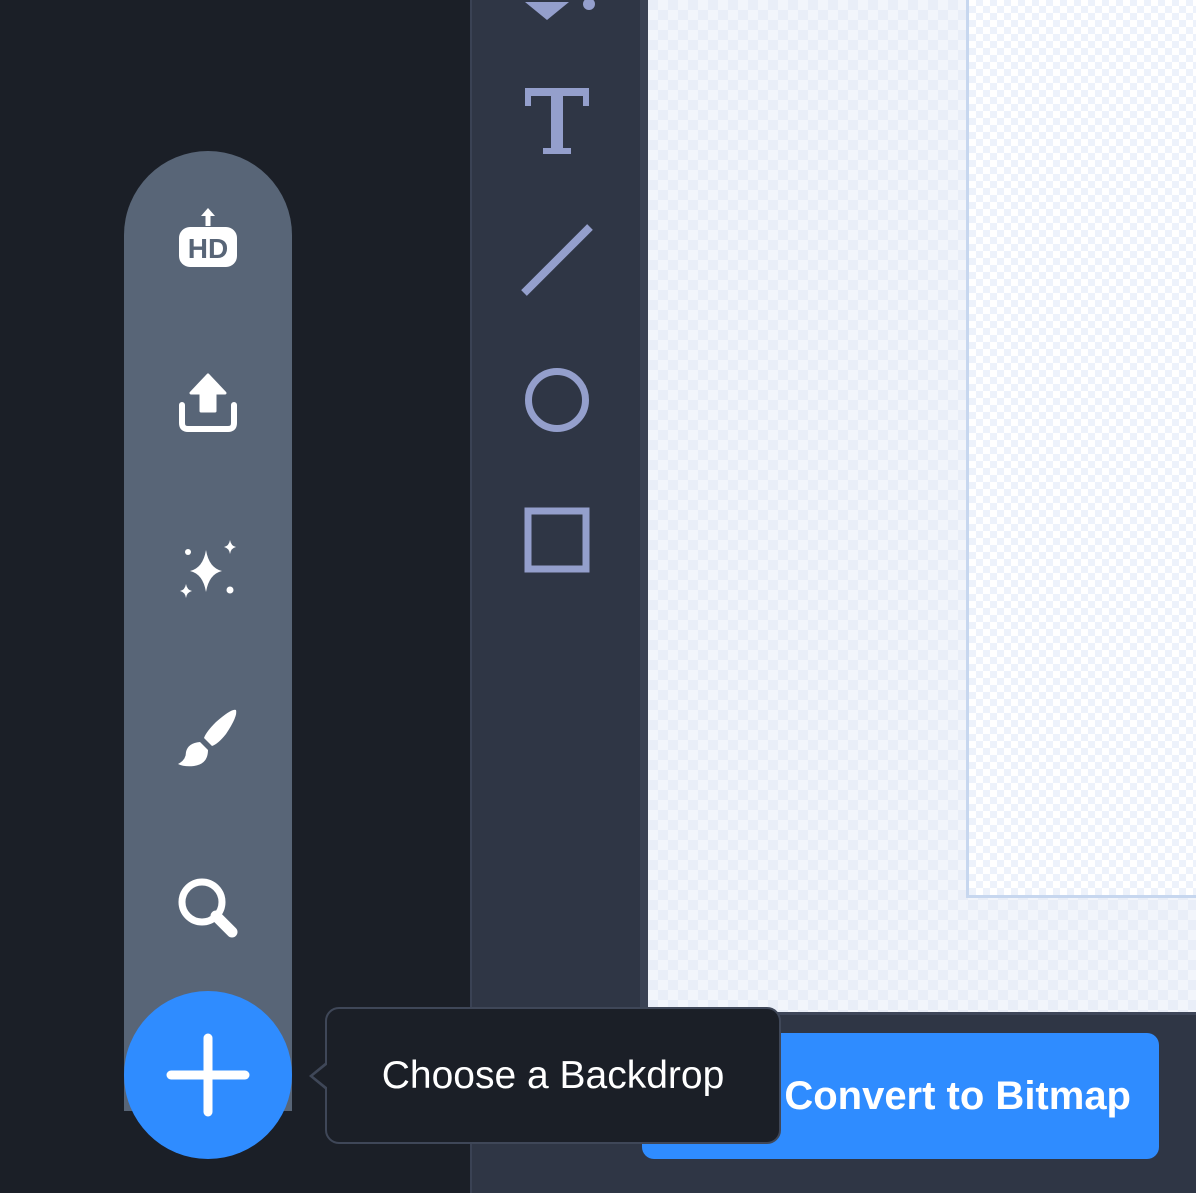 The width and height of the screenshot is (1196, 1193). I want to click on canvas-bounds, so click(1081, 449).